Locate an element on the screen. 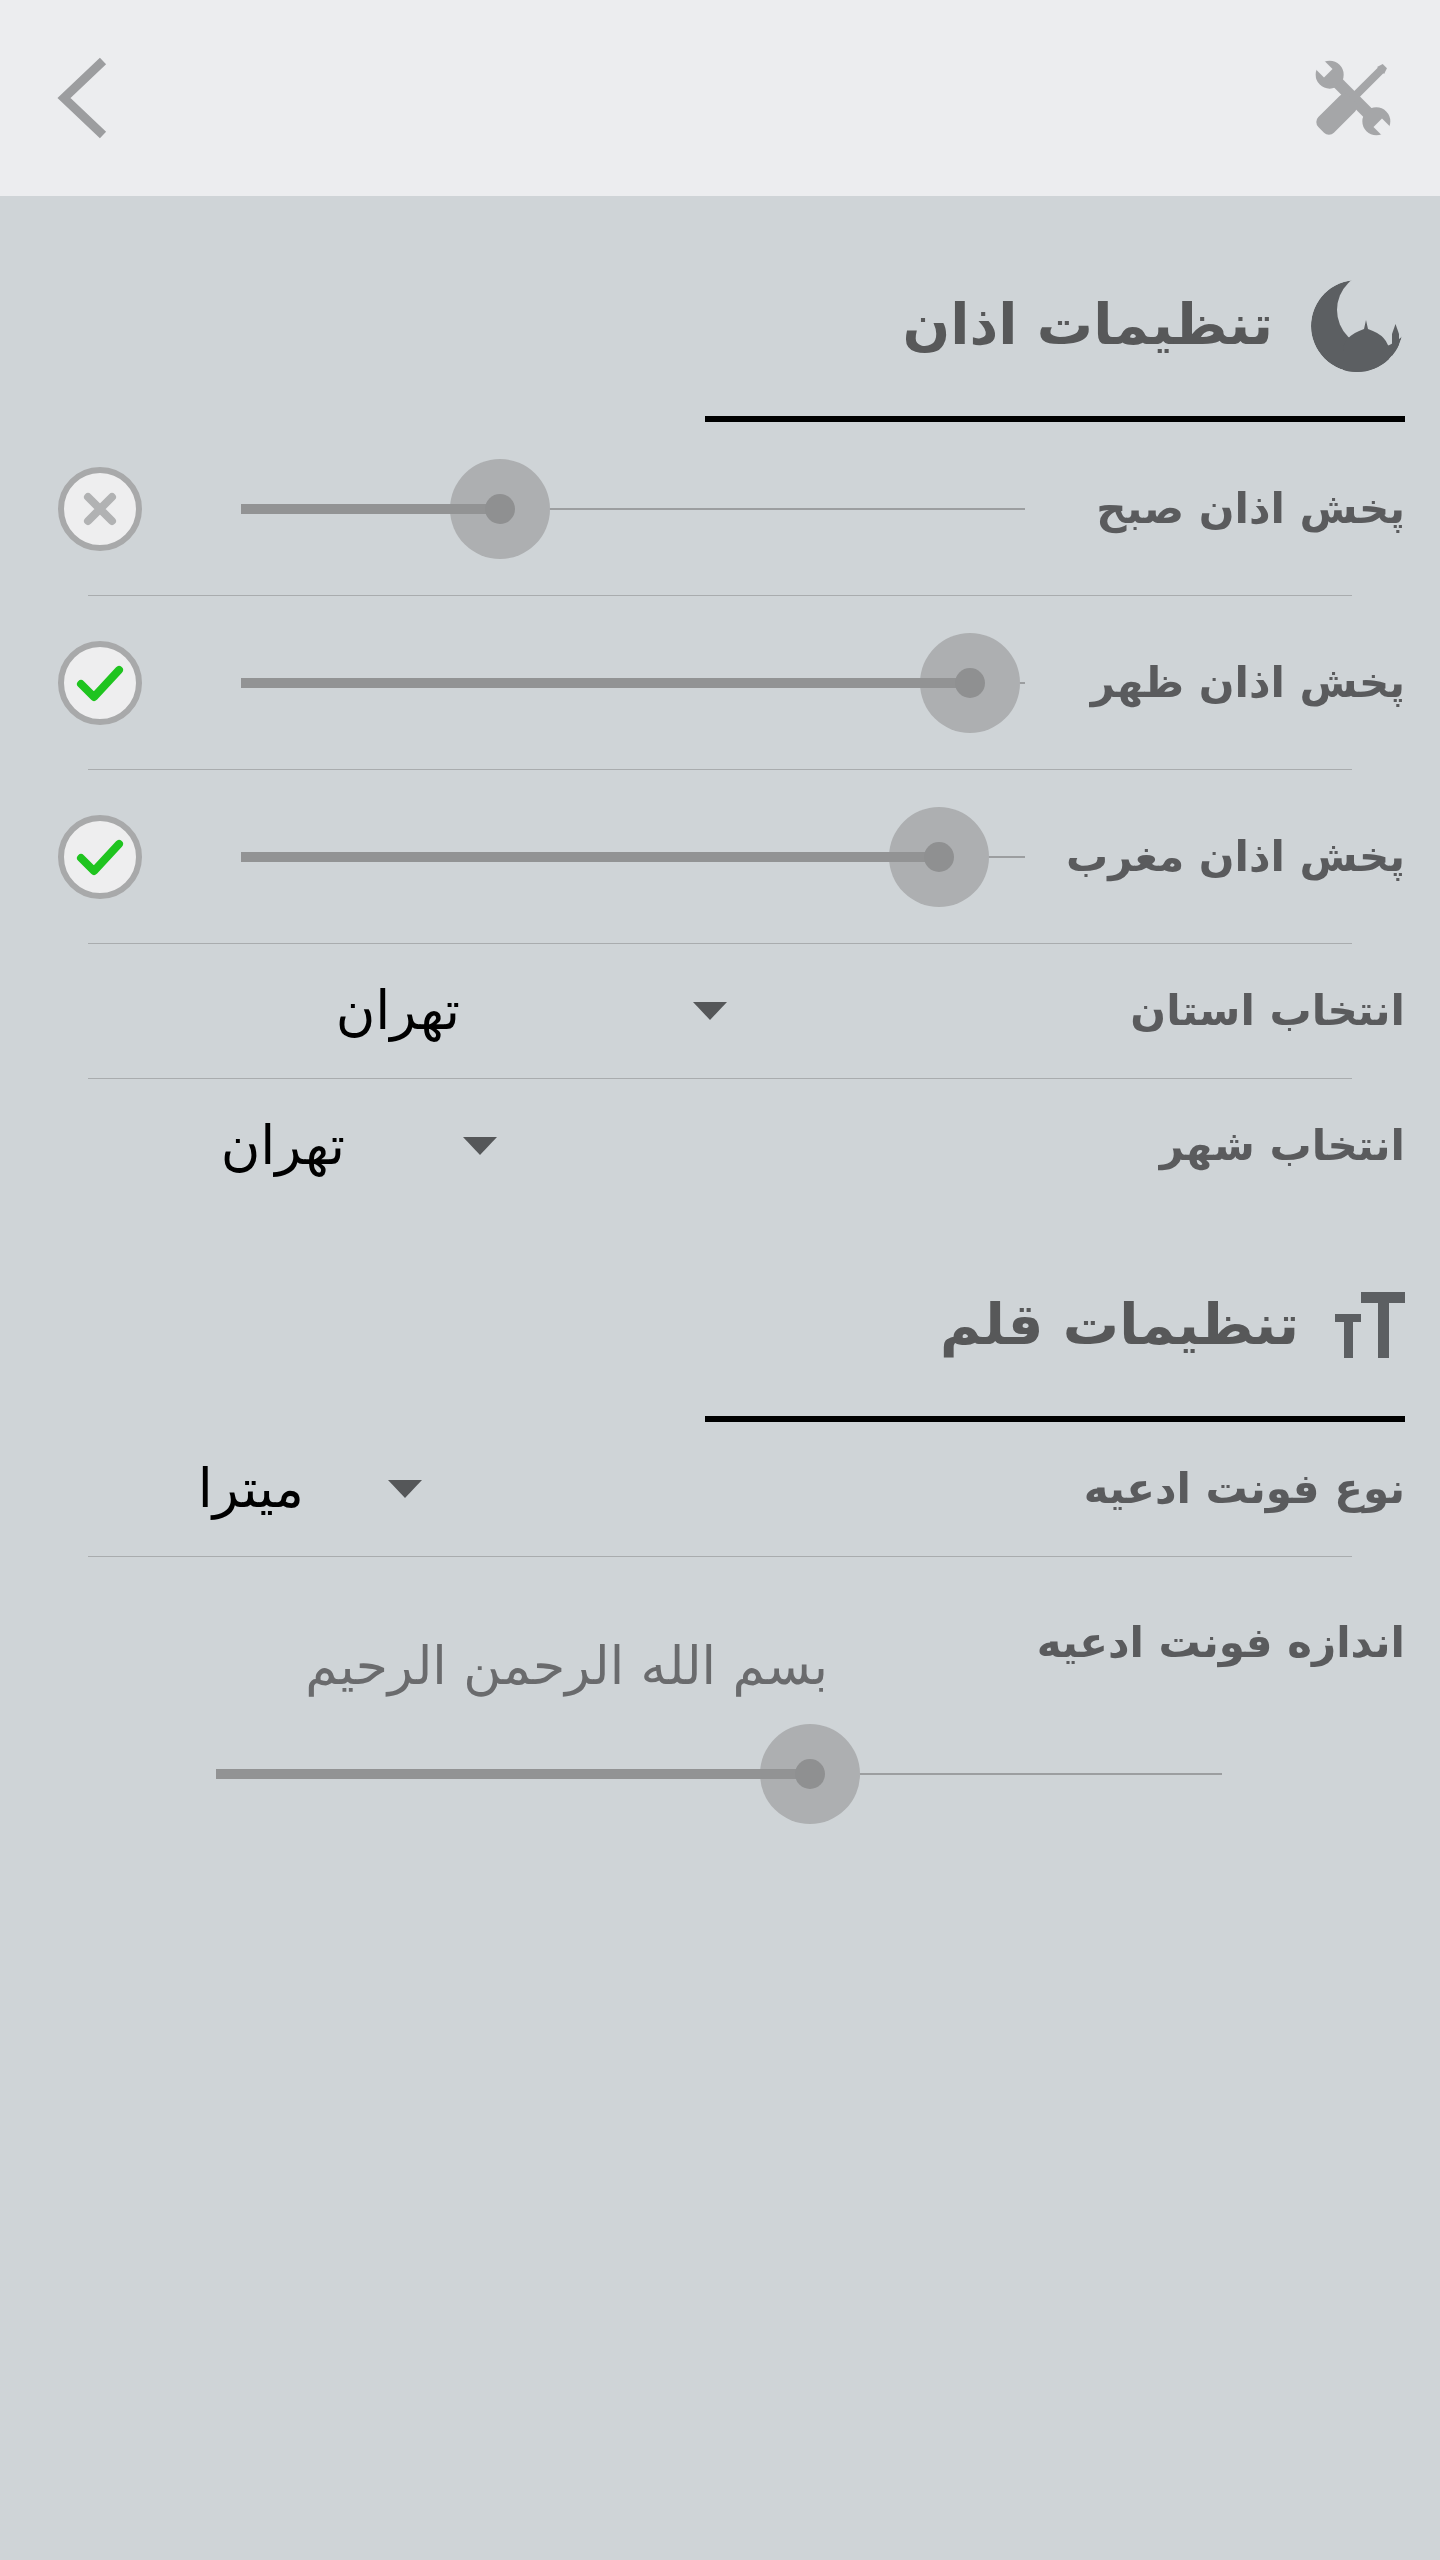 The height and width of the screenshot is (2560, 1440). setting-label: انتخاب شهر is located at coordinates (1282, 1146).